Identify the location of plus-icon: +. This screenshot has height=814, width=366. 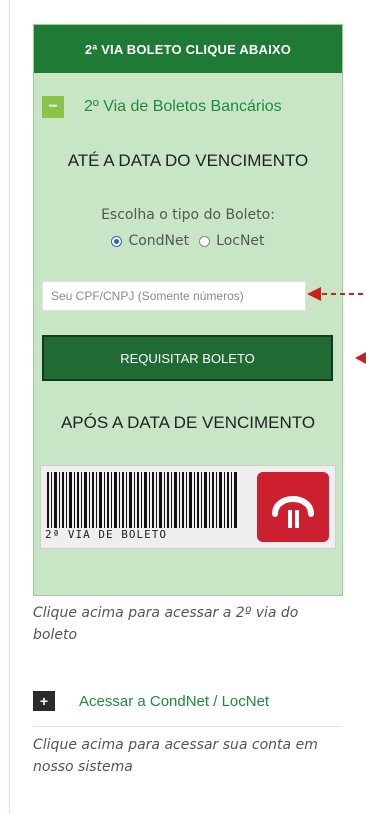
(44, 701).